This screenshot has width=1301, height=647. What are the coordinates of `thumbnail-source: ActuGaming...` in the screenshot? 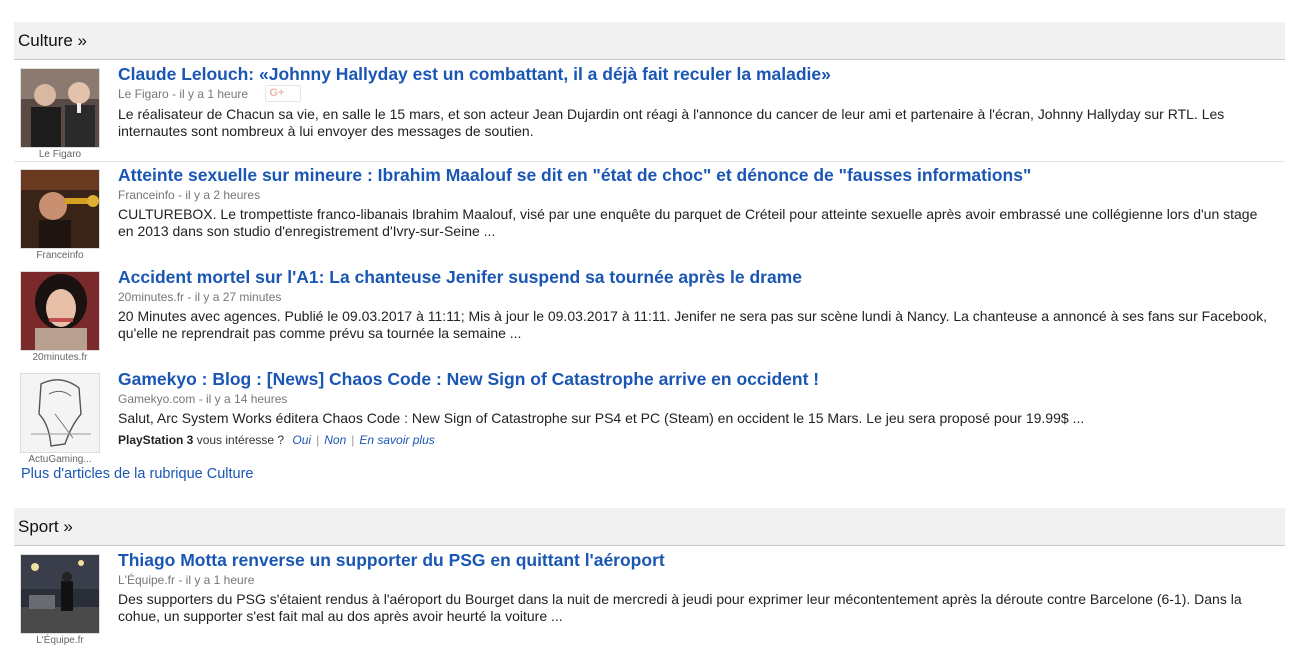 It's located at (60, 459).